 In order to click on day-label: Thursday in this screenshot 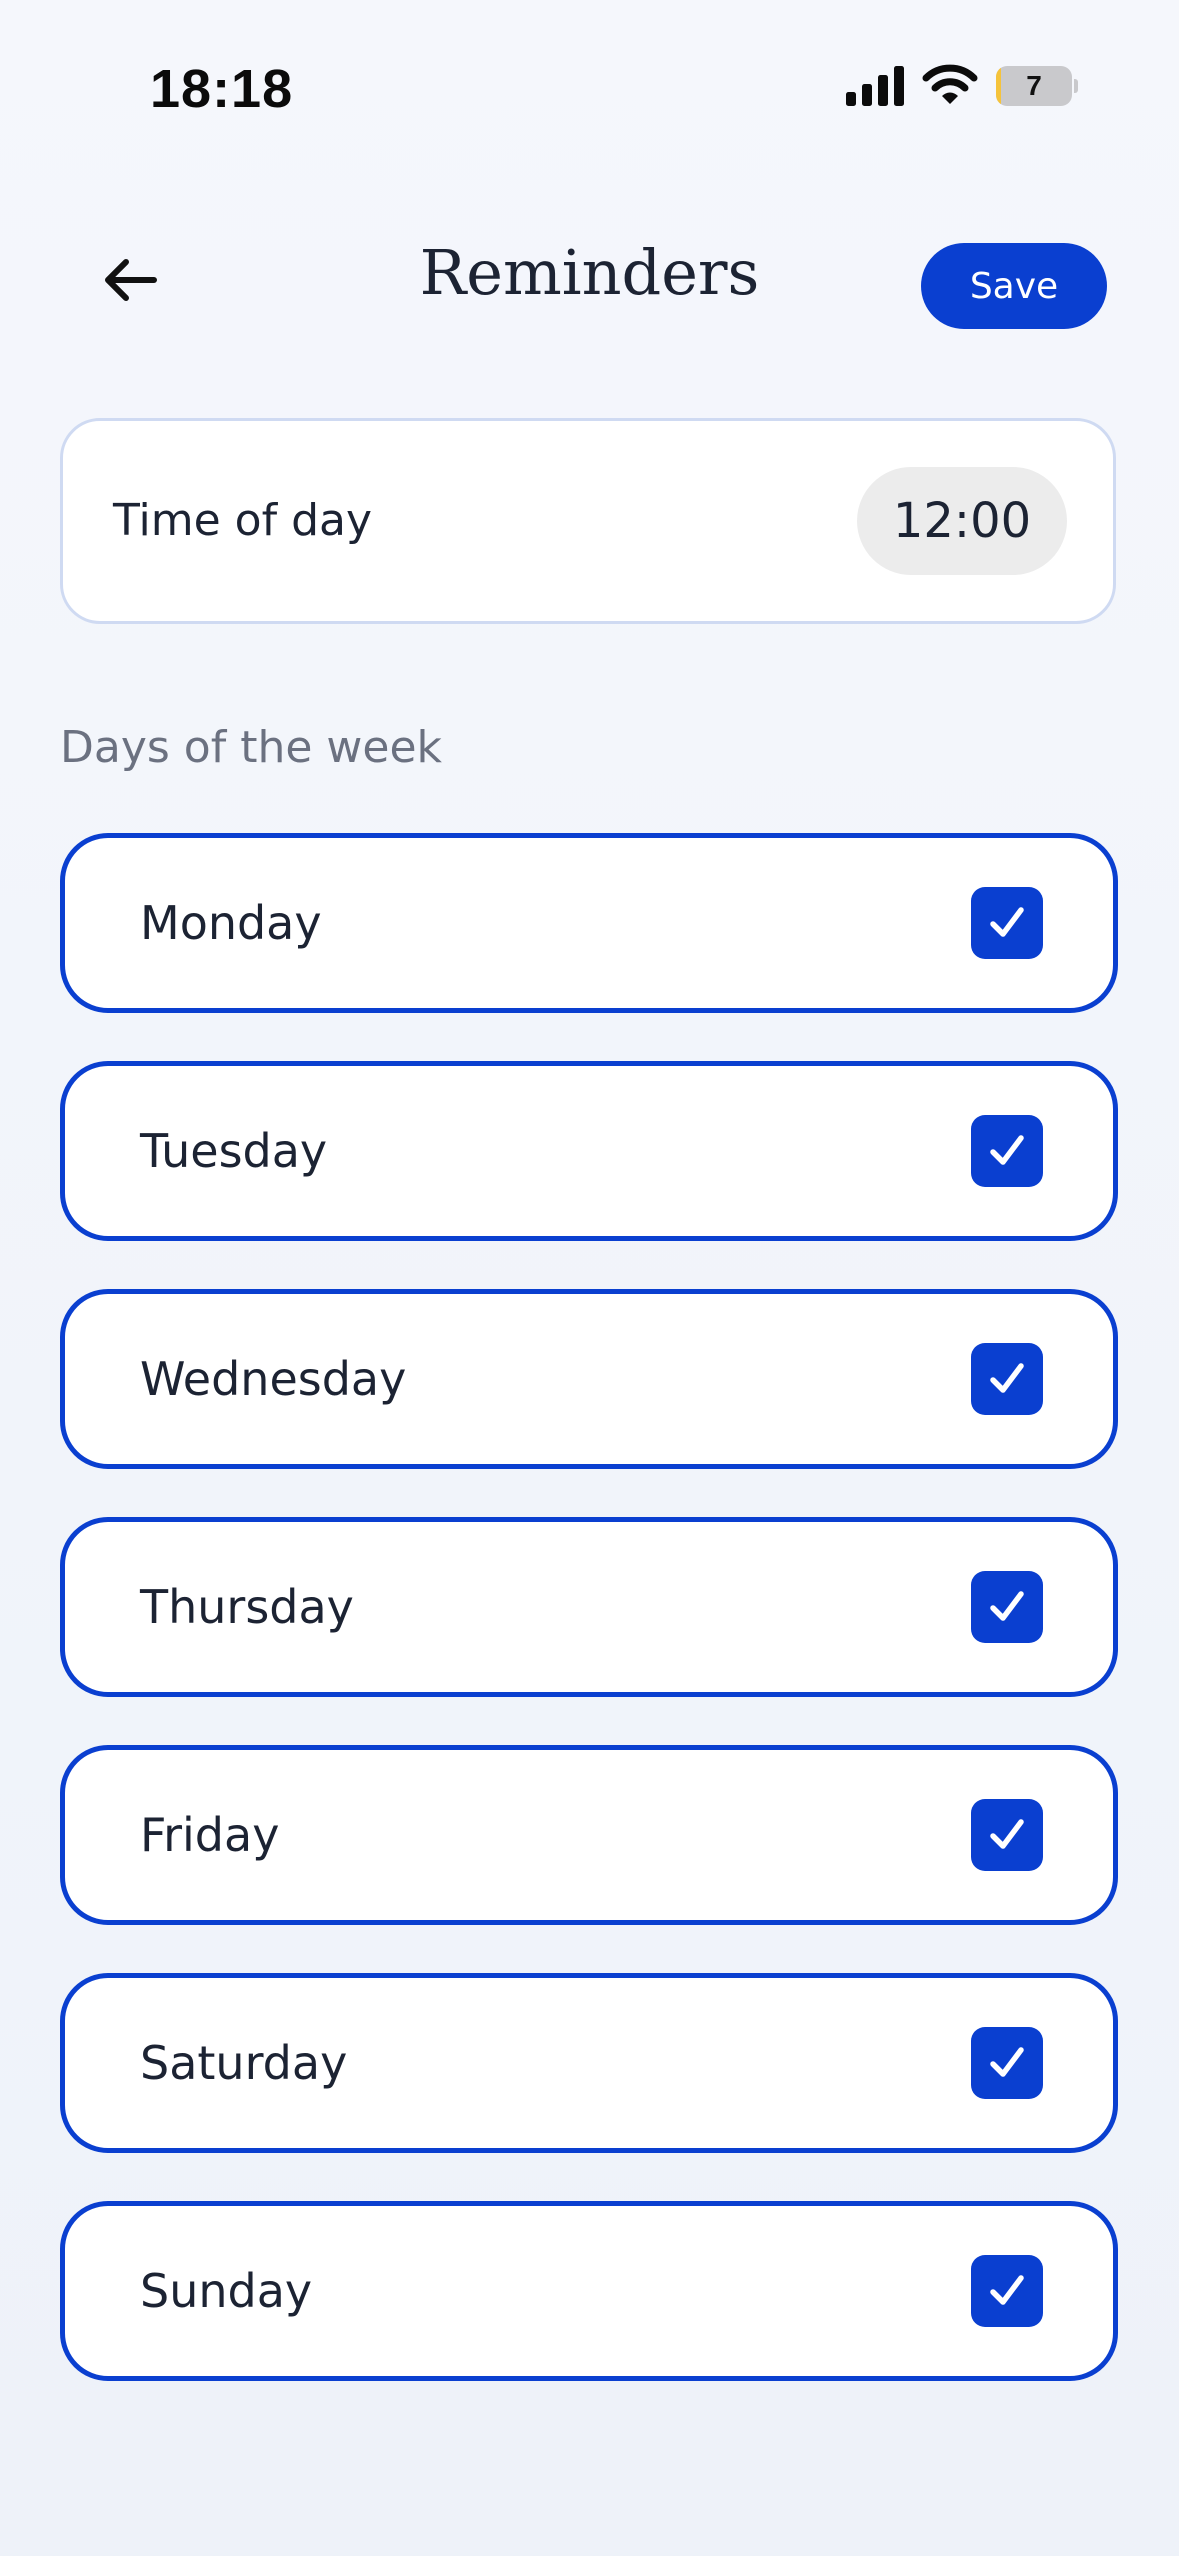, I will do `click(247, 1607)`.